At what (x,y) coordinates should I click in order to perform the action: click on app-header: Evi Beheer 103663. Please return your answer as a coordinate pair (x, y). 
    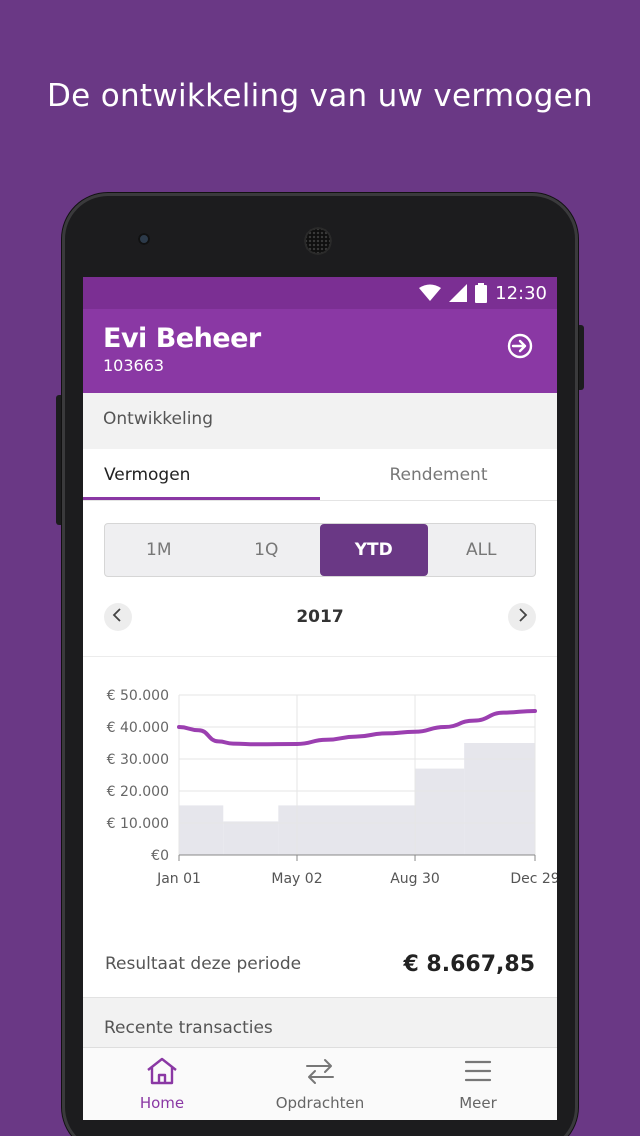
    Looking at the image, I should click on (320, 351).